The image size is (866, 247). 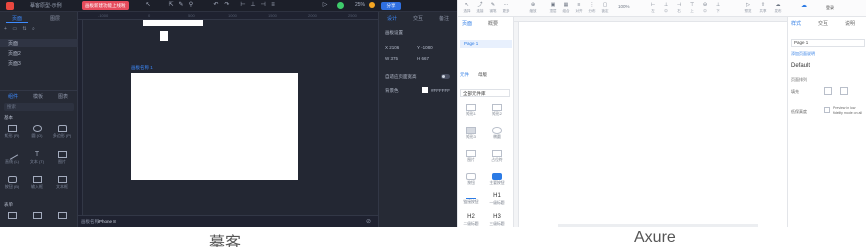 I want to click on artboard-preview-small, so click(x=164, y=36).